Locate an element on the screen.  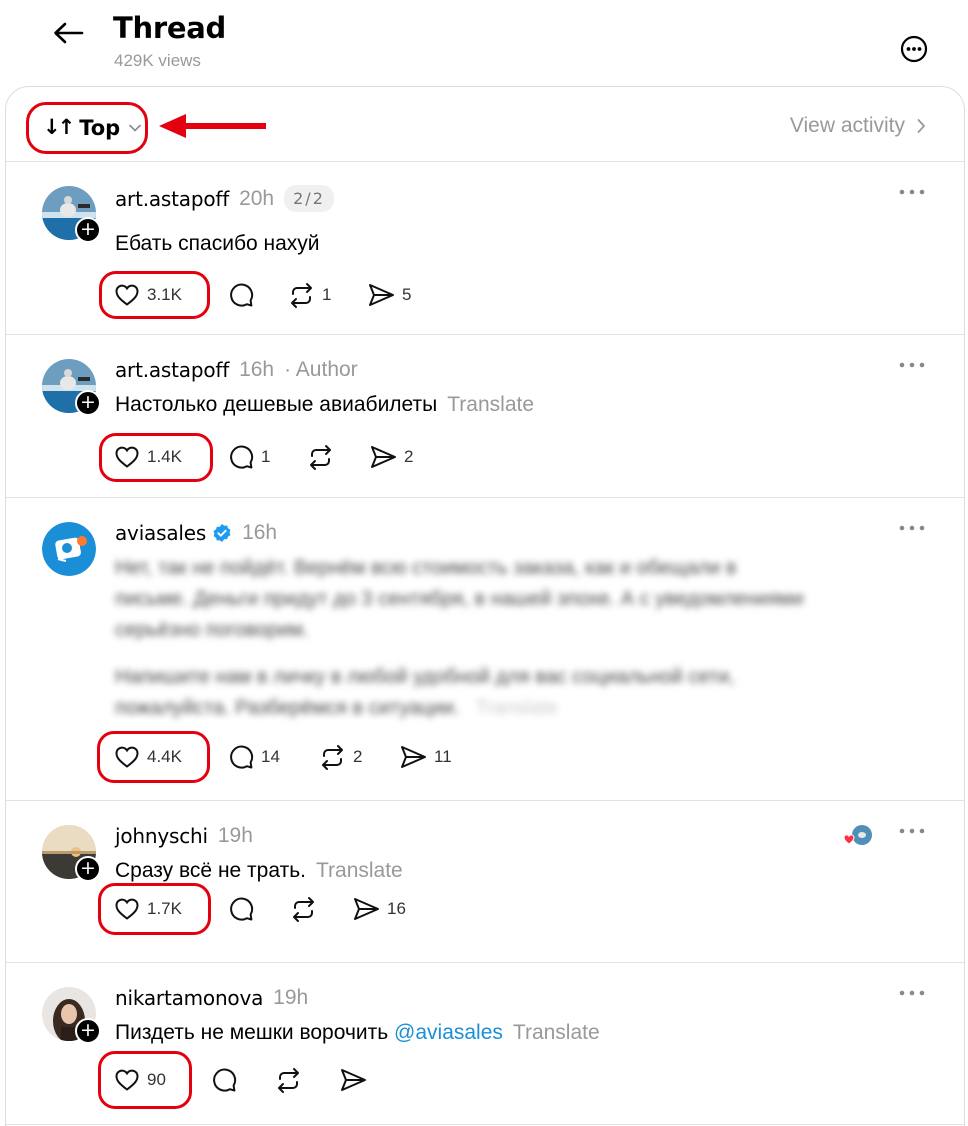
username: johnyschi is located at coordinates (161, 836).